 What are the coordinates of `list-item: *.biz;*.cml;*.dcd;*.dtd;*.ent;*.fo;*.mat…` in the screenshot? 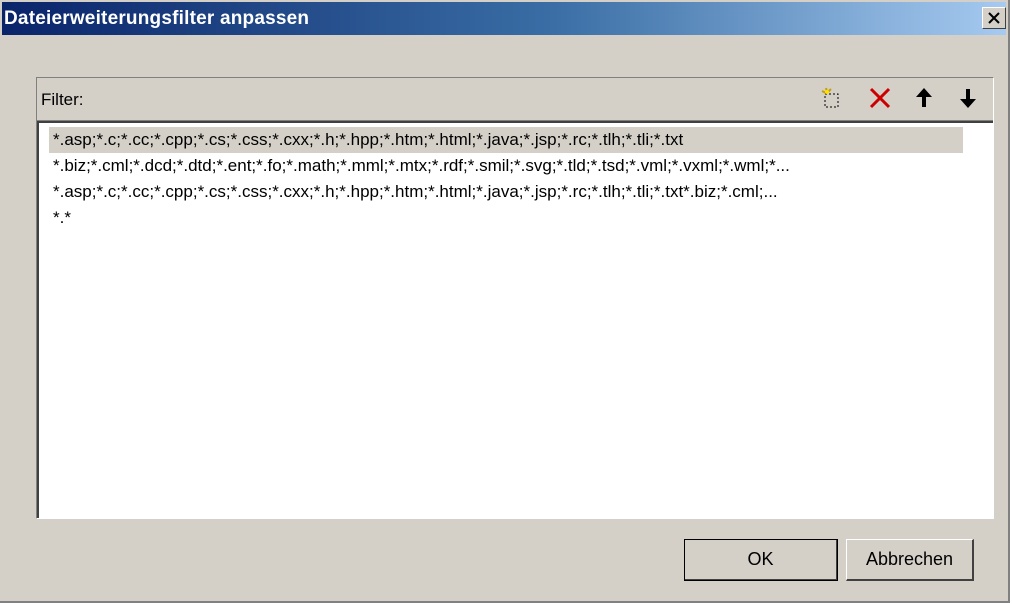 It's located at (419, 166).